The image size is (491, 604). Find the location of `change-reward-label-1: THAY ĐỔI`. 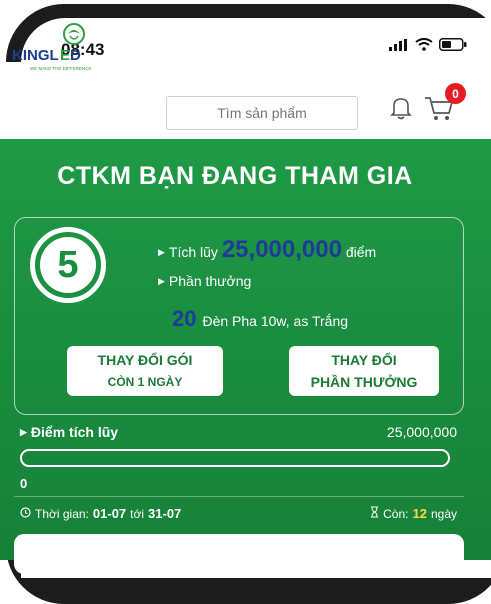

change-reward-label-1: THAY ĐỔI is located at coordinates (364, 360).